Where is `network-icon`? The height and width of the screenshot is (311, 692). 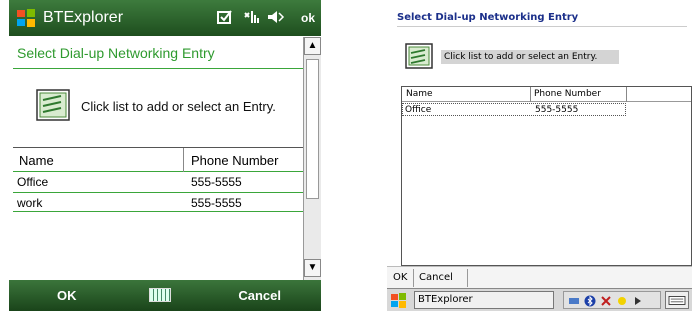
network-icon is located at coordinates (574, 301).